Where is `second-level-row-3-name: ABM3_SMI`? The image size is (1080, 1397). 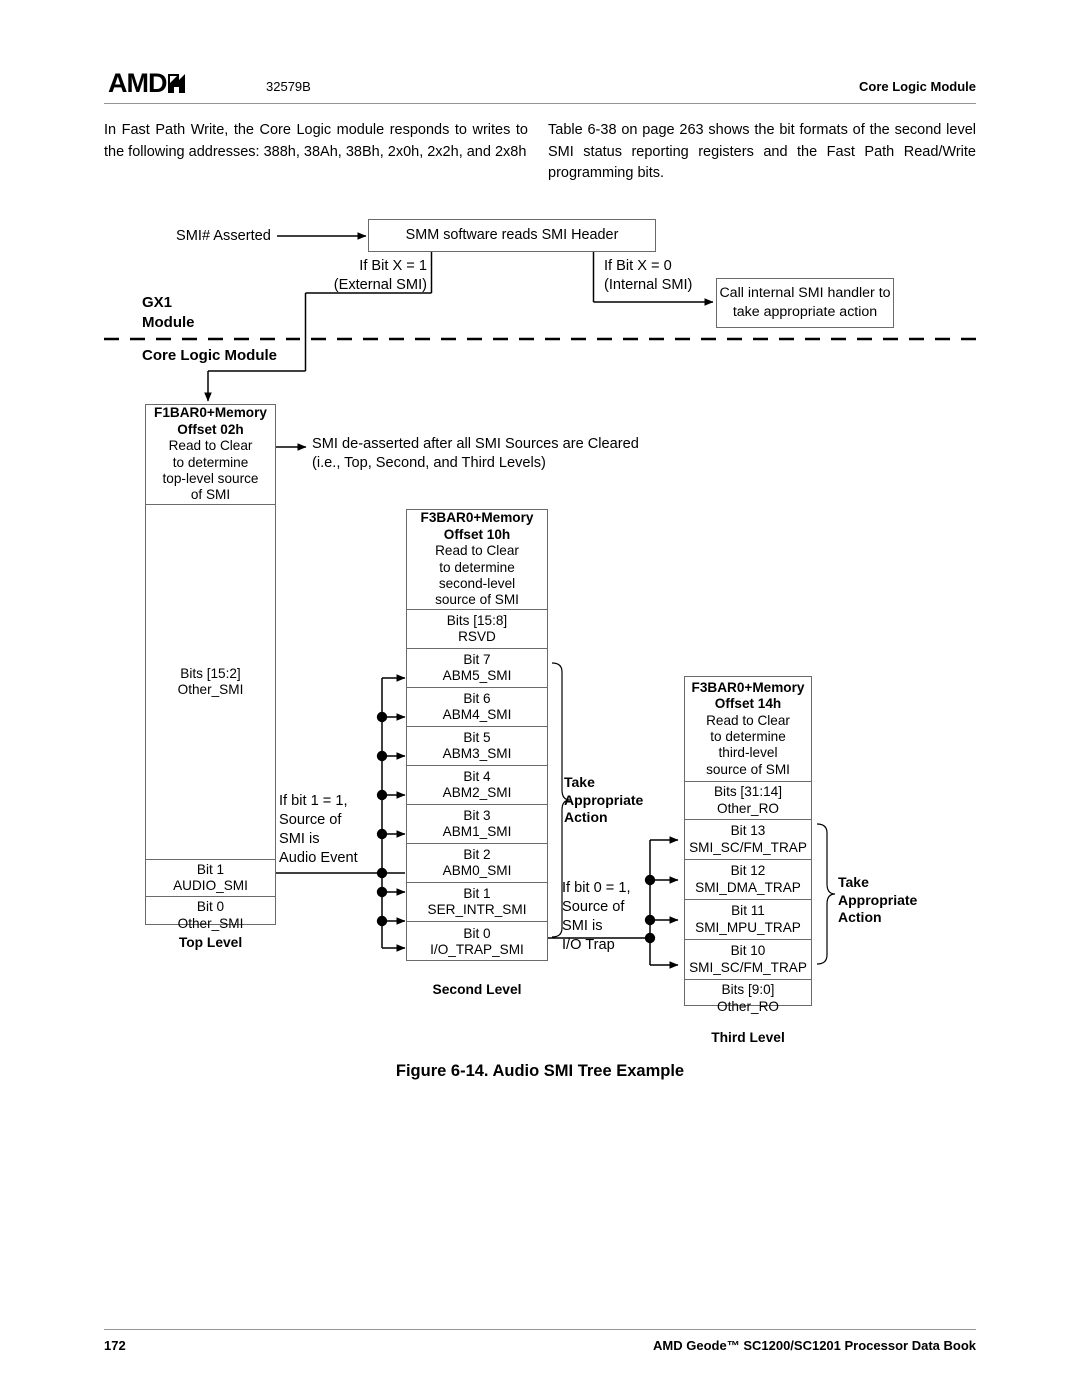
second-level-row-3-name: ABM3_SMI is located at coordinates (477, 753).